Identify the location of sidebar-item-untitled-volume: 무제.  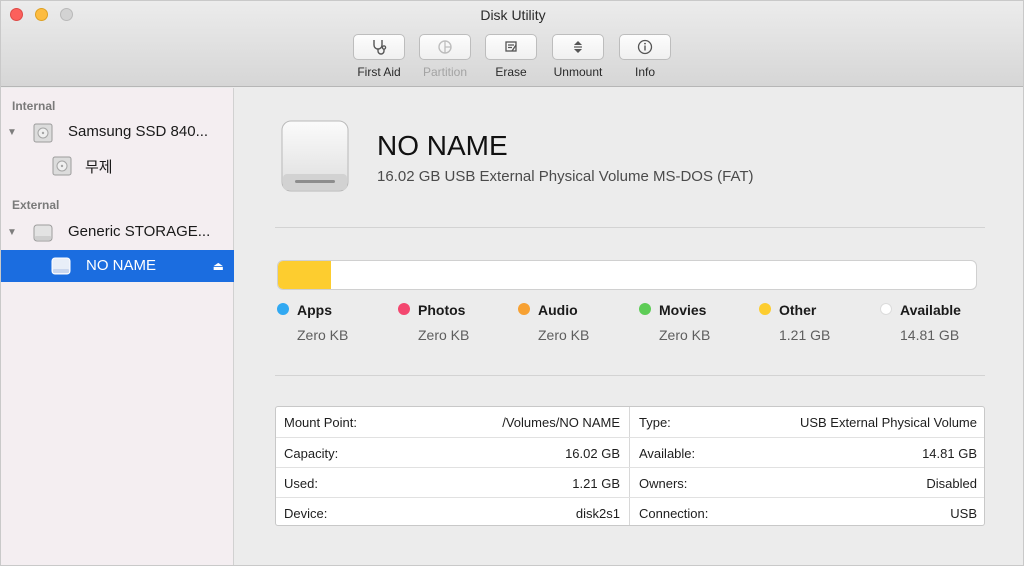
(117, 165).